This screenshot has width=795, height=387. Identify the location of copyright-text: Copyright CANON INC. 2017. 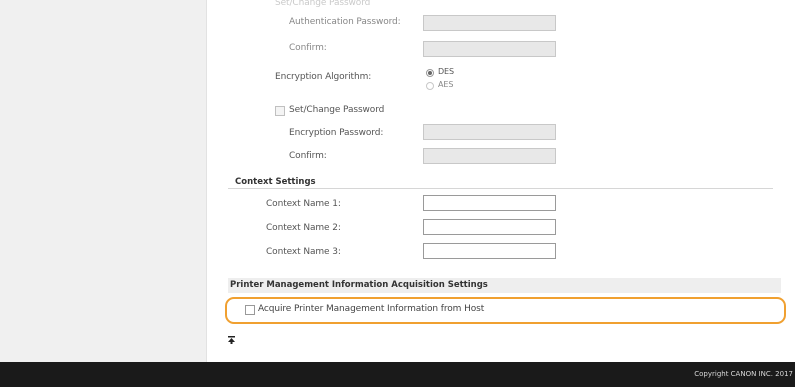
(743, 374).